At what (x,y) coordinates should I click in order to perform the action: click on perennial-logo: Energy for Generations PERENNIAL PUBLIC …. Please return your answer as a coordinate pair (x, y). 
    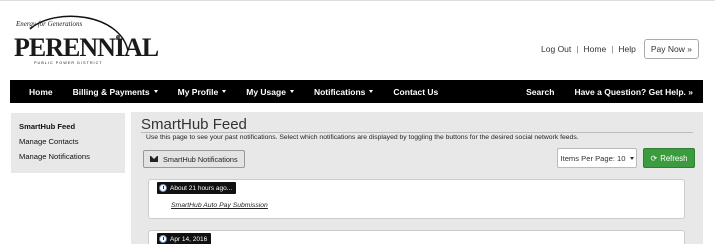
    Looking at the image, I should click on (84, 41).